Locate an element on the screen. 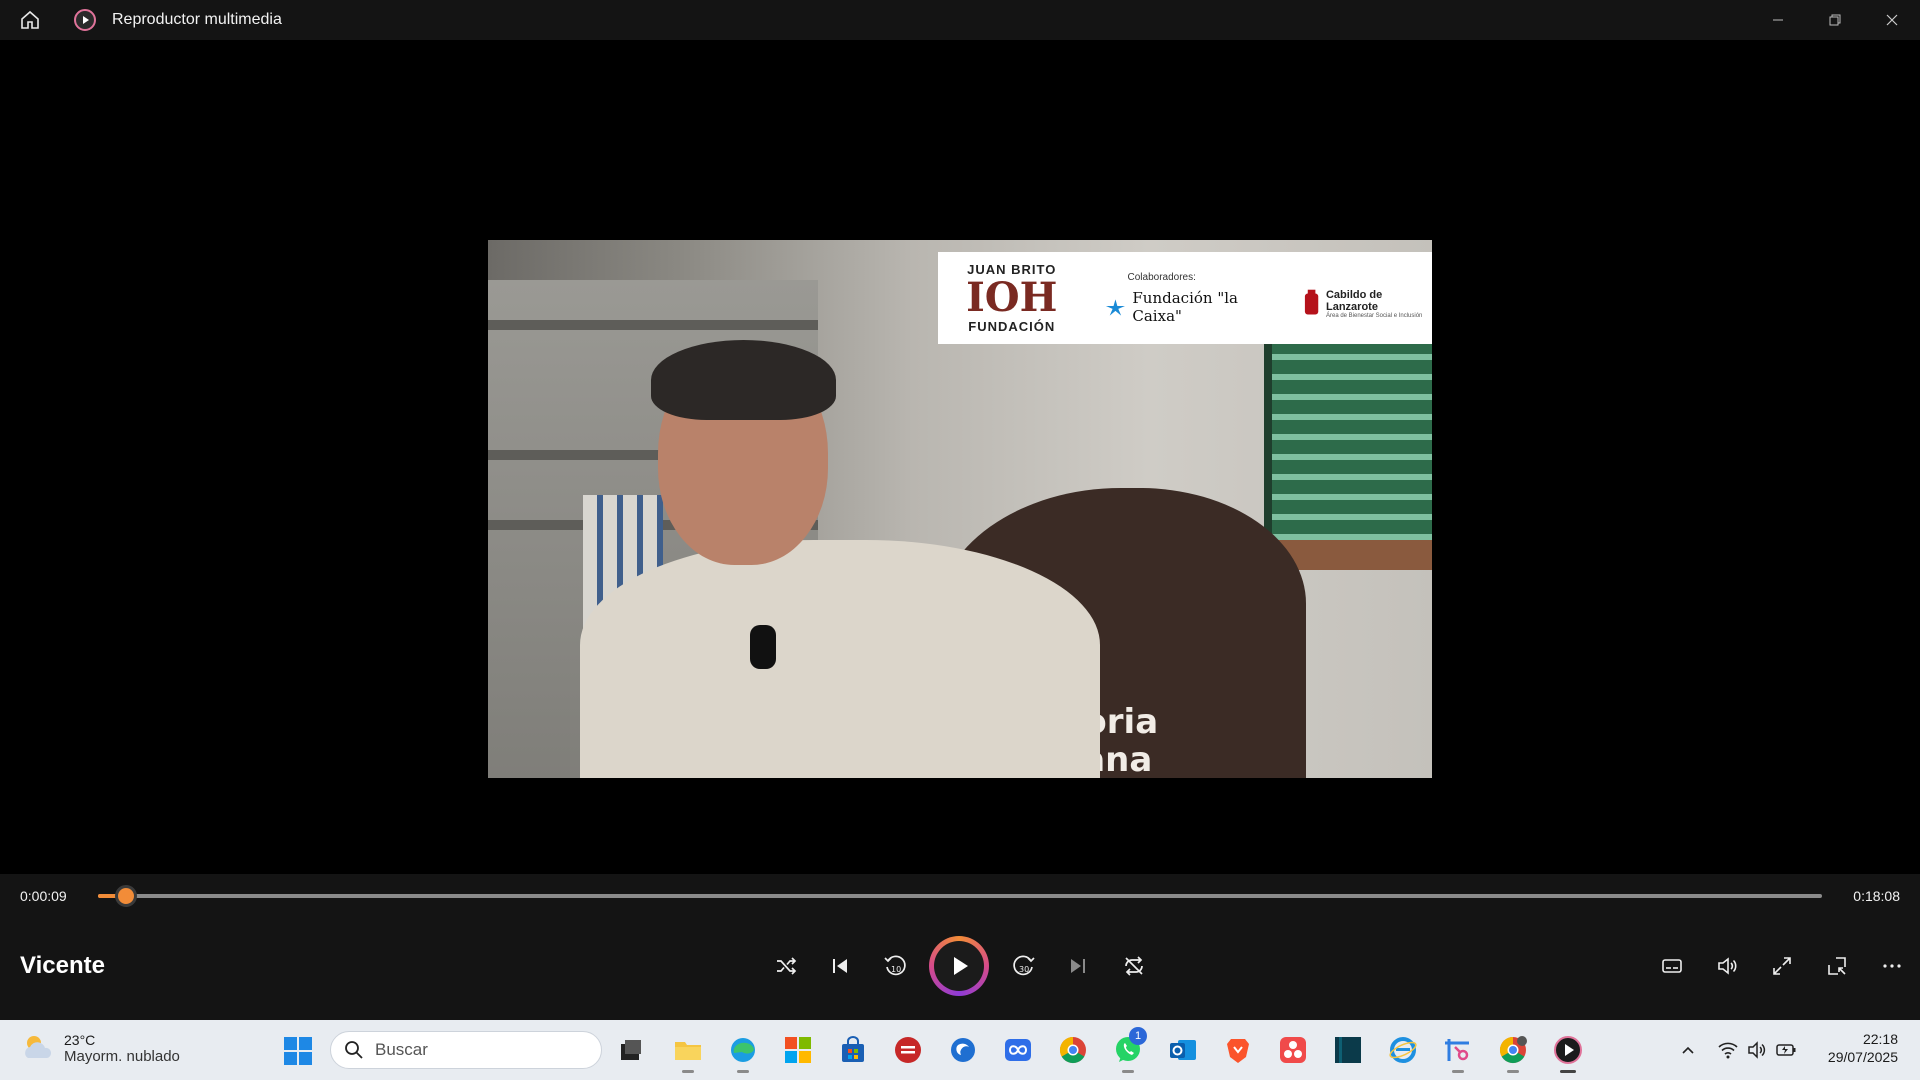 This screenshot has width=1920, height=1080. title-bar: Reproductor multimedia is located at coordinates (960, 20).